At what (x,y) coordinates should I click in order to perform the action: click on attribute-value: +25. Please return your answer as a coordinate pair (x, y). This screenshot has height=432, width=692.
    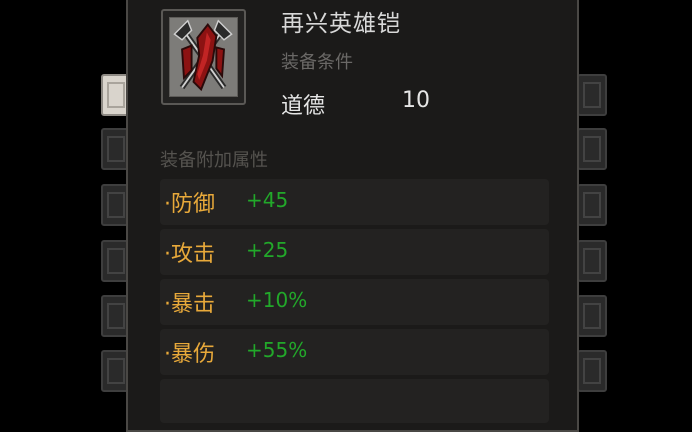
    Looking at the image, I should click on (267, 250).